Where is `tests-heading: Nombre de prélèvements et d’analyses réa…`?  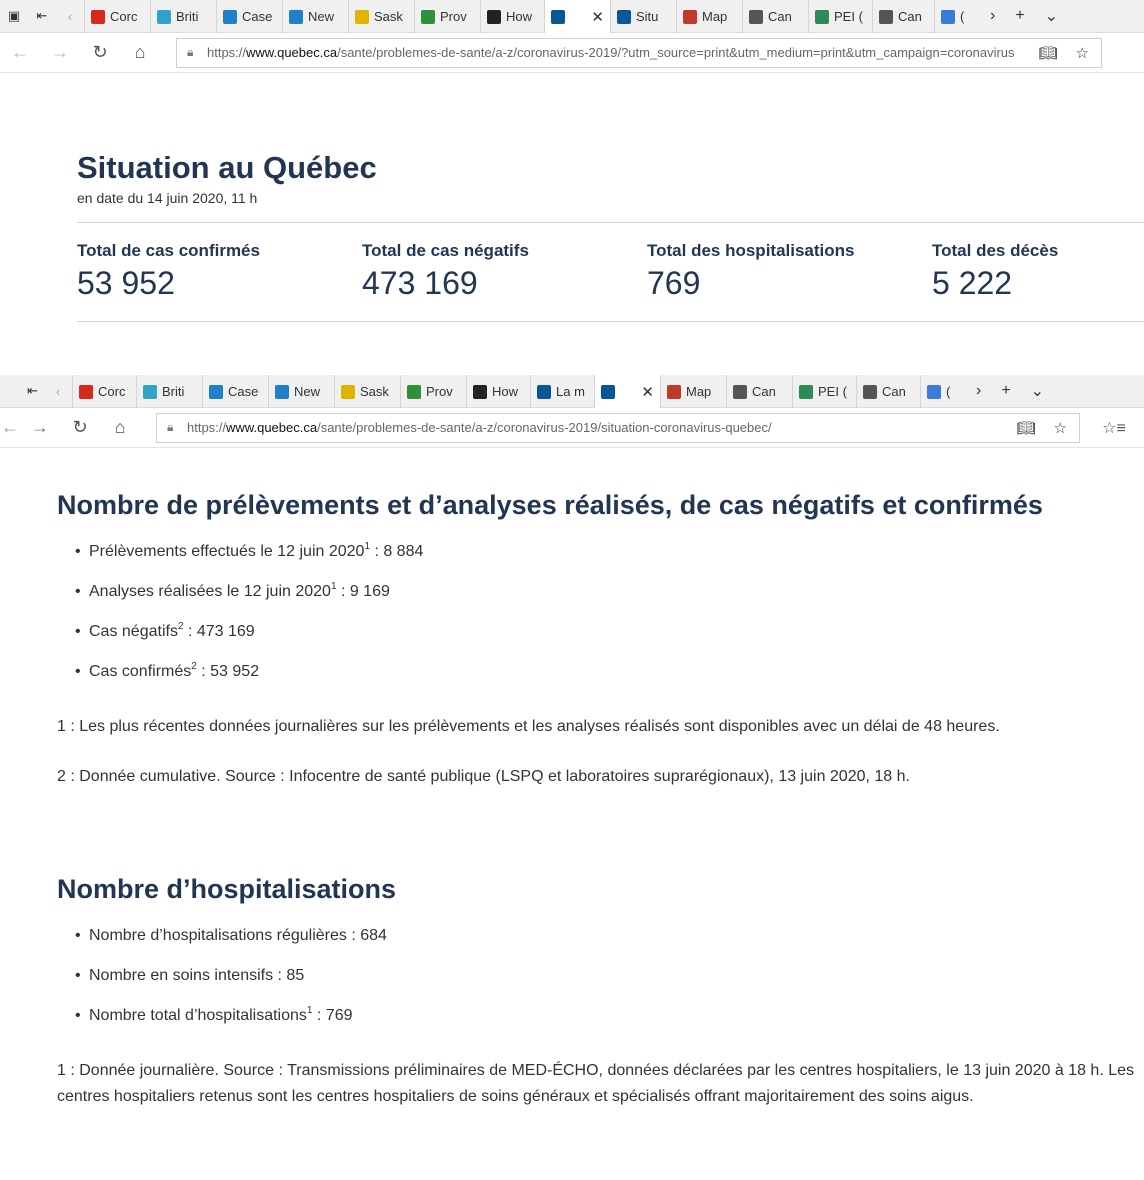 tests-heading: Nombre de prélèvements et d’analyses réa… is located at coordinates (550, 505).